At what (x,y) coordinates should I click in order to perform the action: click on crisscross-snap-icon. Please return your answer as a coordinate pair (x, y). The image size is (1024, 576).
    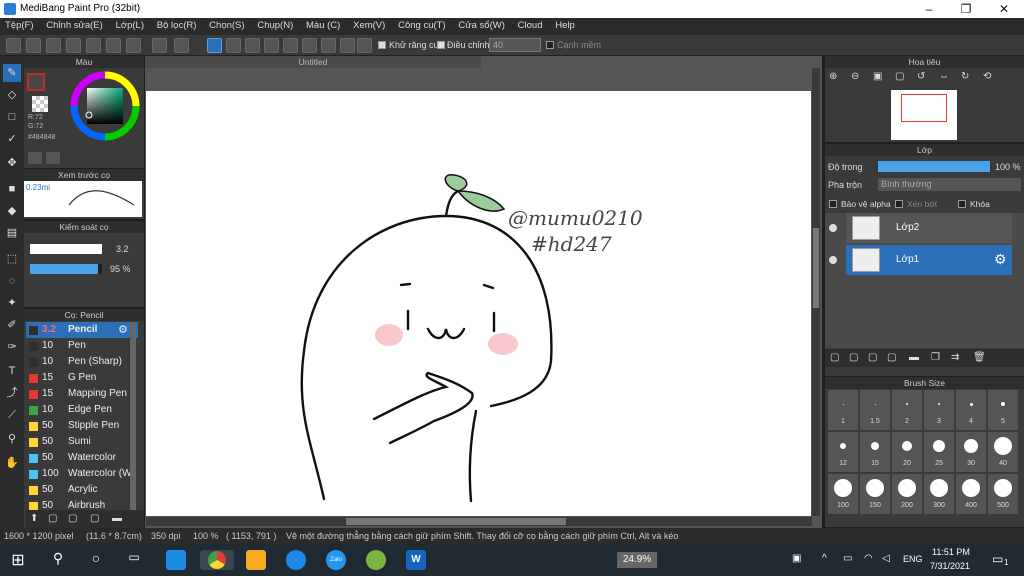
    Looking at the image, I should click on (252, 45).